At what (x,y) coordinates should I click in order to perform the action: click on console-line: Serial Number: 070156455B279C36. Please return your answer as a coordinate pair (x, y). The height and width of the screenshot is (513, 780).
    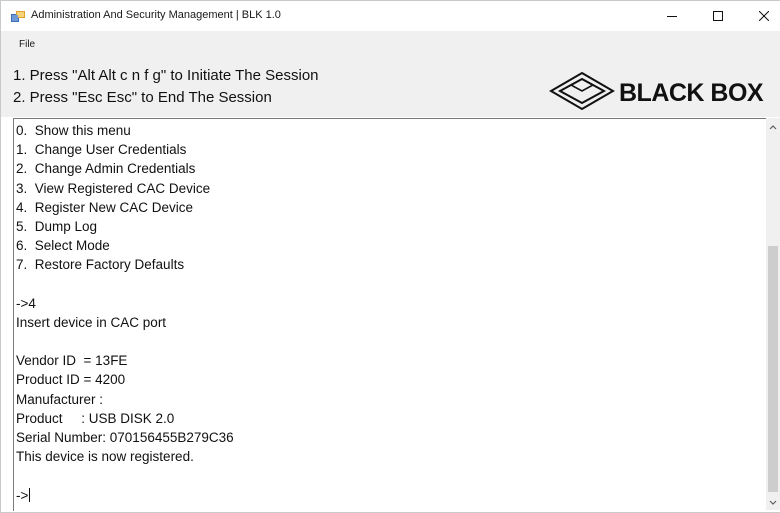
    Looking at the image, I should click on (125, 437).